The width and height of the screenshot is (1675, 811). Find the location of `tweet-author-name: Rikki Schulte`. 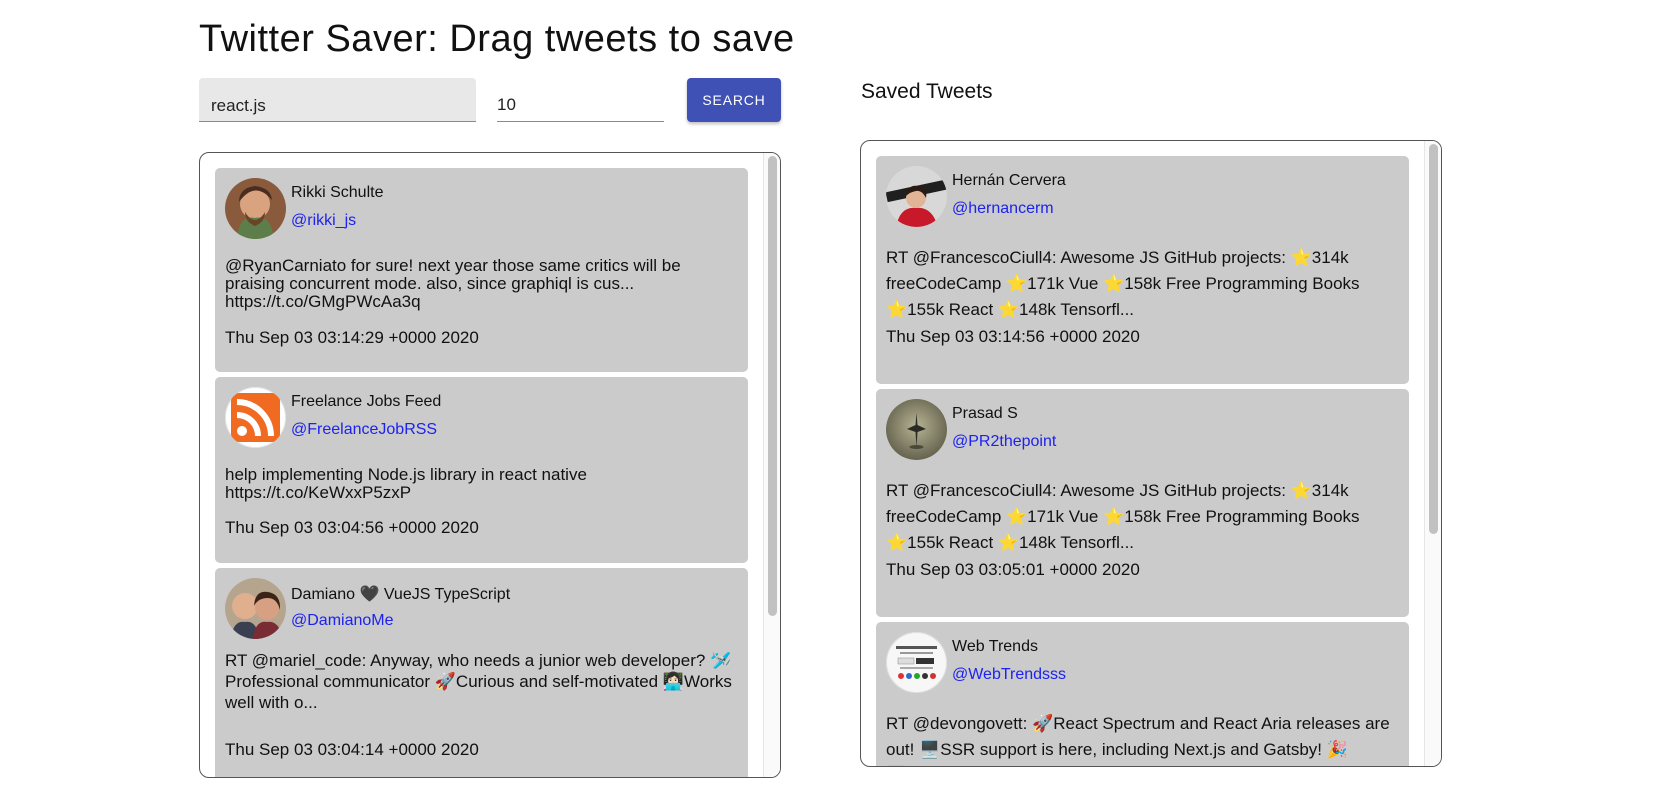

tweet-author-name: Rikki Schulte is located at coordinates (337, 192).